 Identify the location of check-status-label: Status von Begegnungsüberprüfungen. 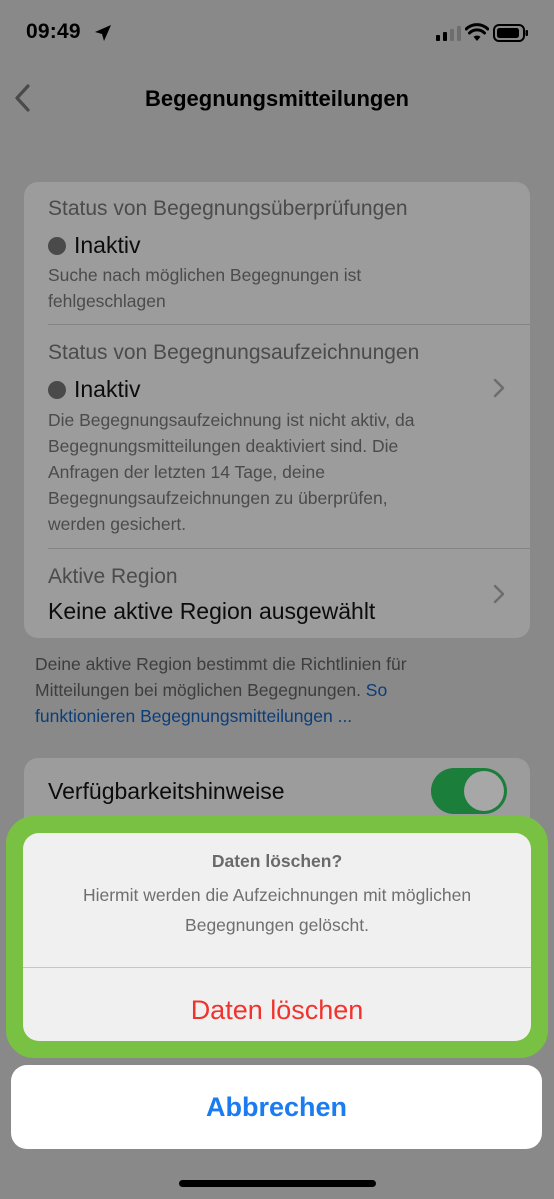
(228, 208).